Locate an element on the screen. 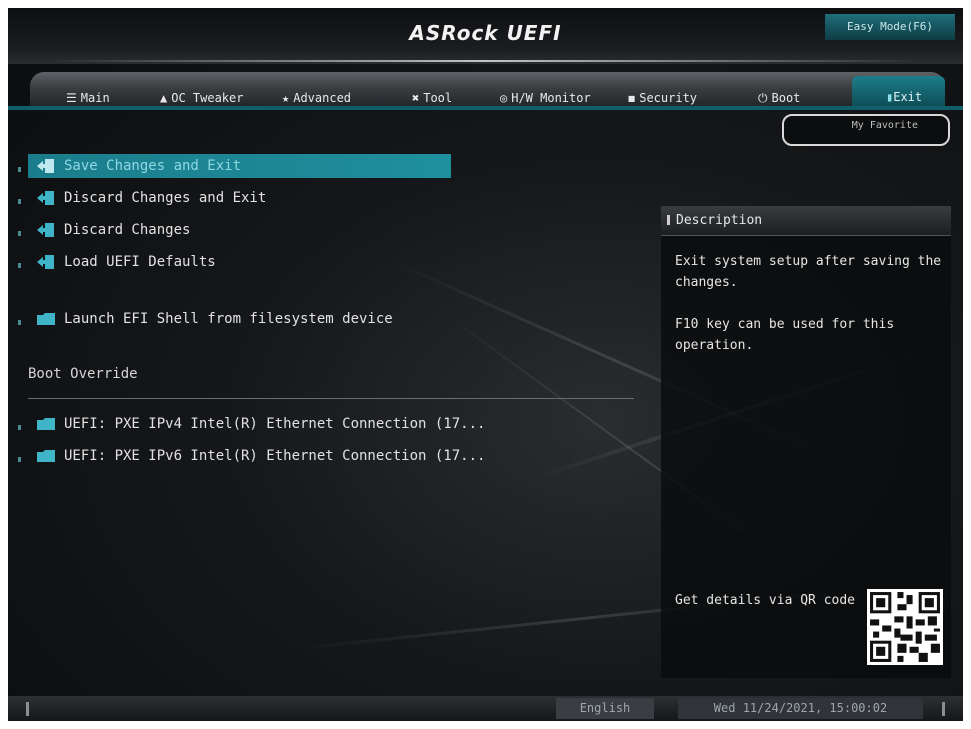 The height and width of the screenshot is (729, 971). menu-item-label: Discard Changes is located at coordinates (127, 230).